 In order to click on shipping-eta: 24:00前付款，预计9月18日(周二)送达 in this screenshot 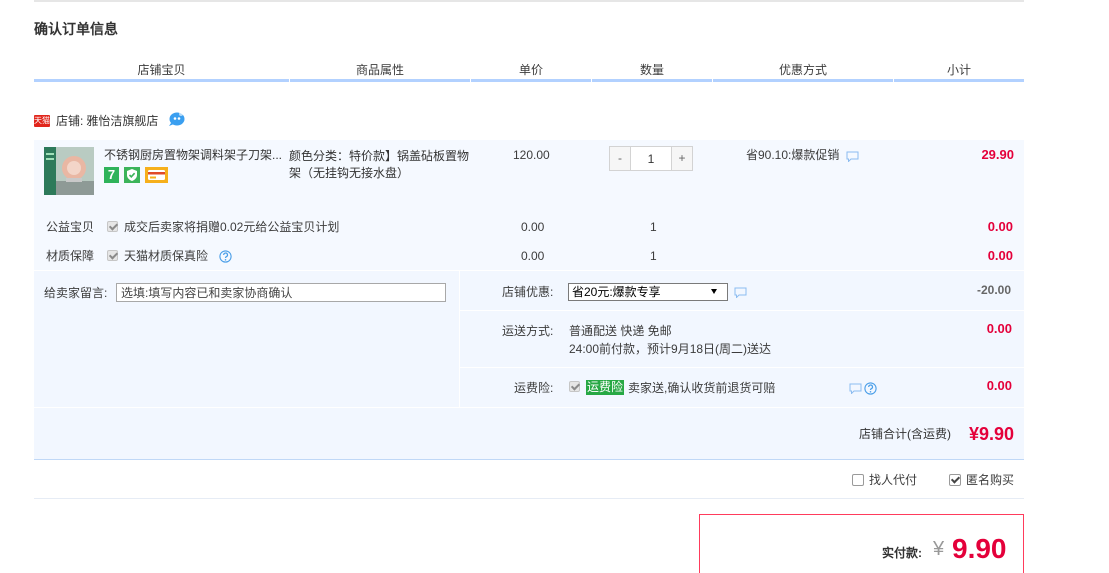, I will do `click(670, 349)`.